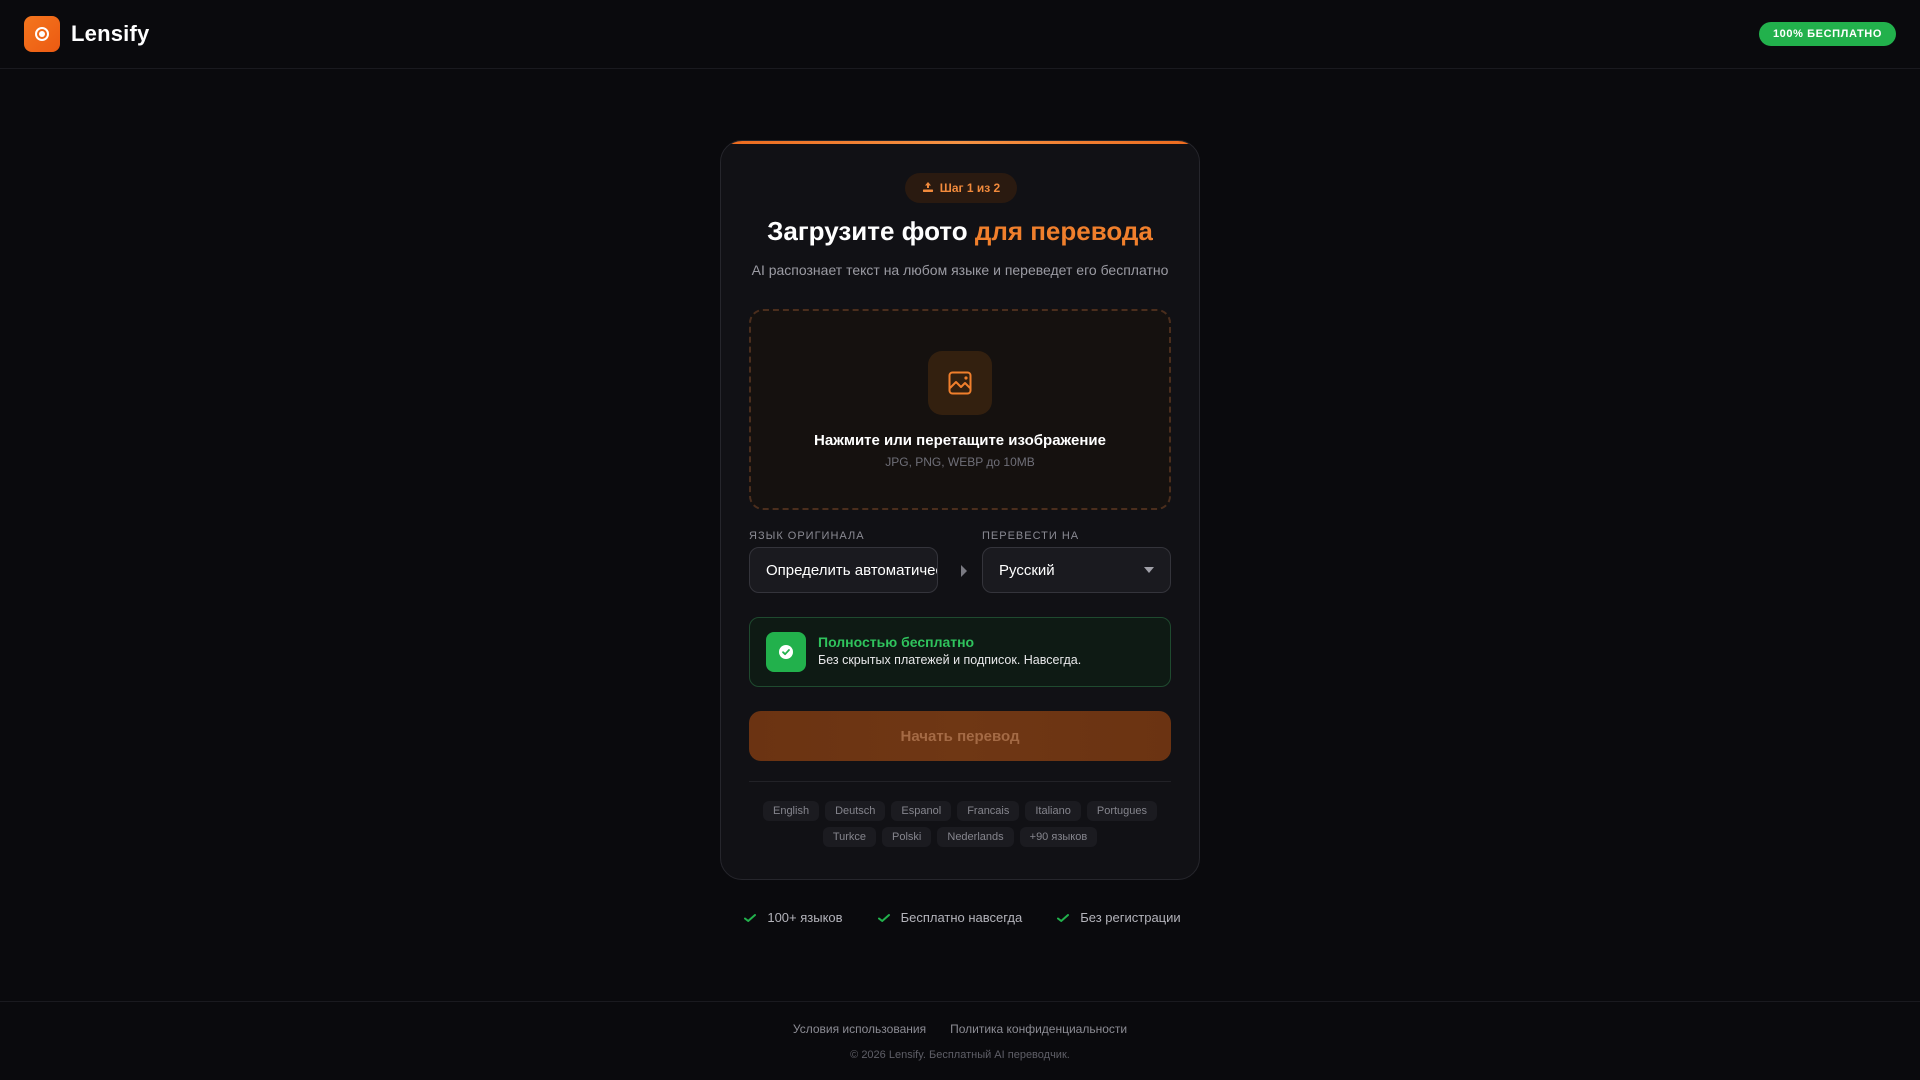  I want to click on top-bar: Lensify 100% БЕСПЛАТНО, so click(960, 34).